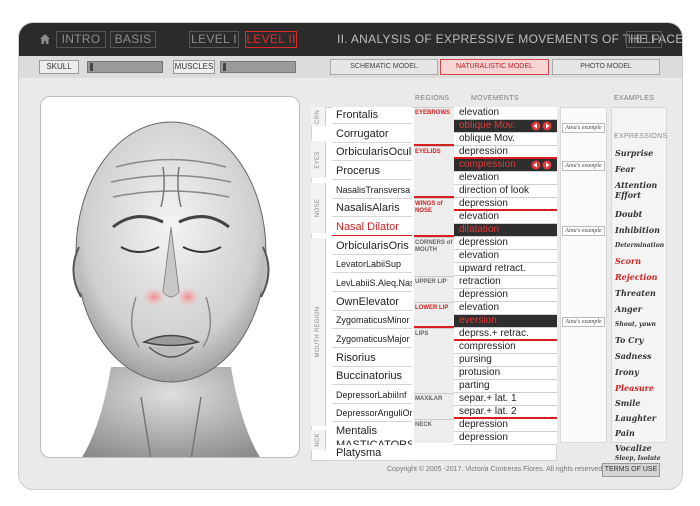 The height and width of the screenshot is (506, 700). Describe the element at coordinates (133, 39) in the screenshot. I see `basis-button: BASIS` at that location.